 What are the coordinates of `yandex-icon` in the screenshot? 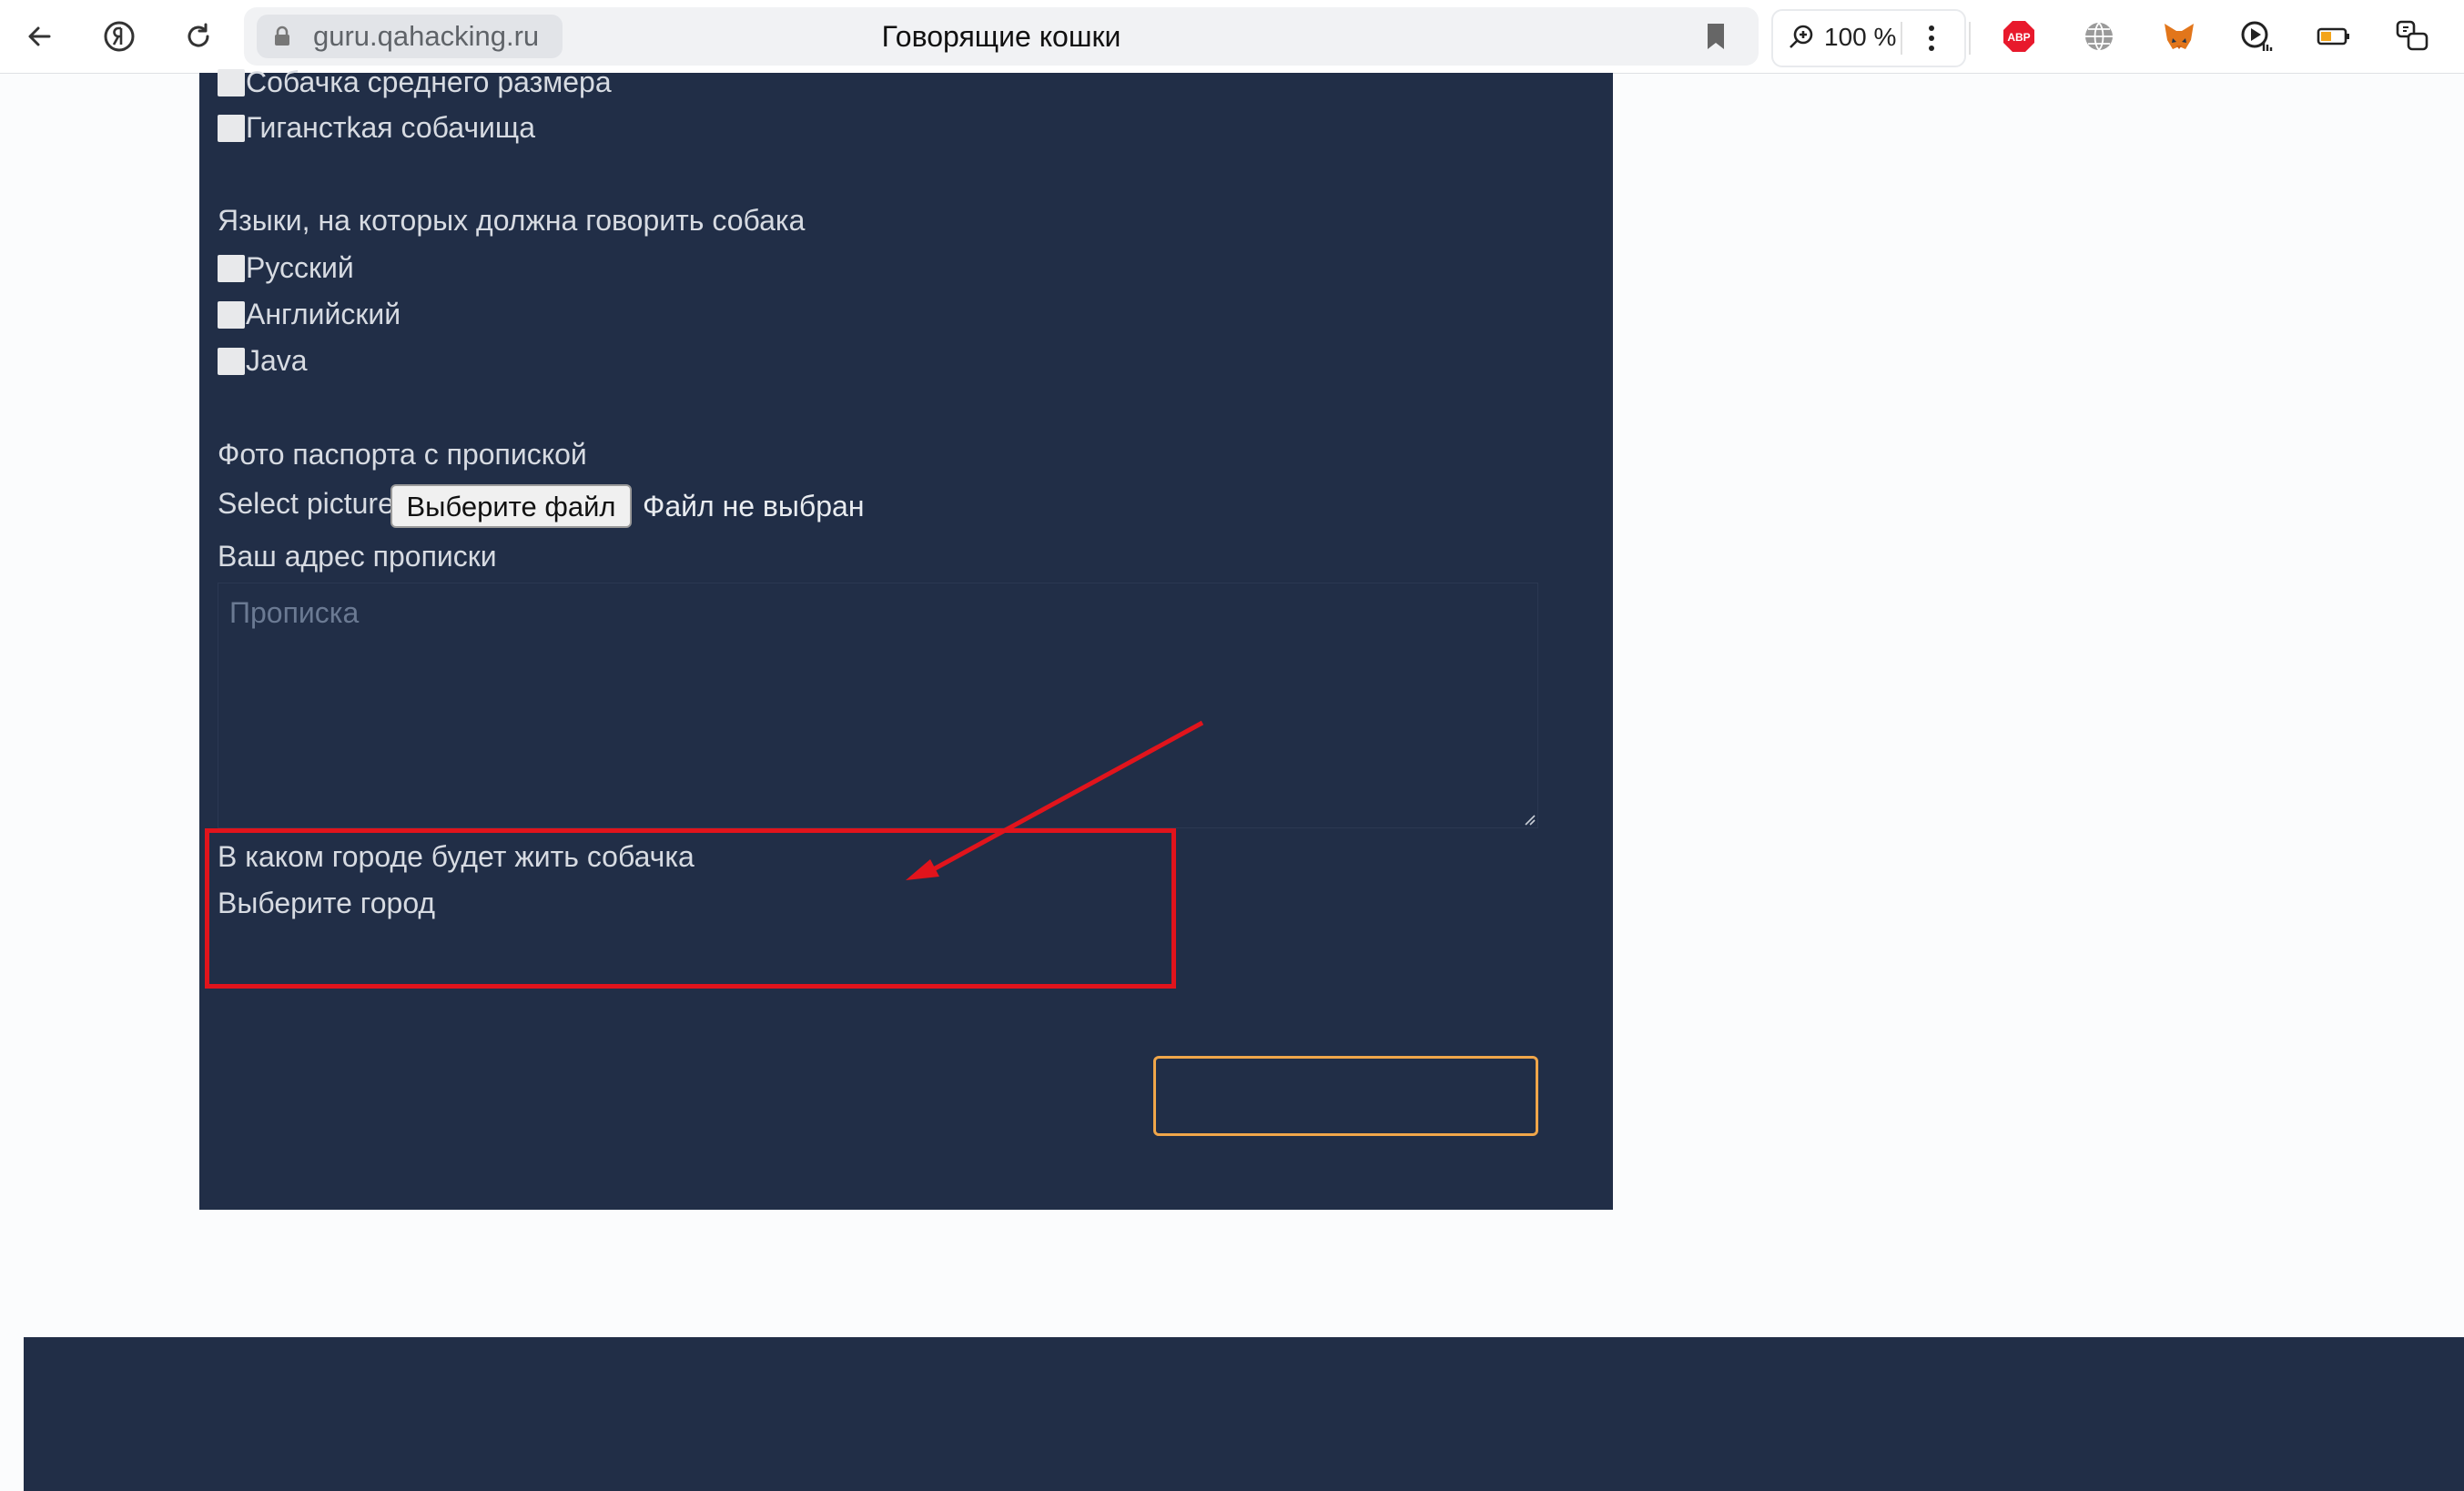 It's located at (120, 36).